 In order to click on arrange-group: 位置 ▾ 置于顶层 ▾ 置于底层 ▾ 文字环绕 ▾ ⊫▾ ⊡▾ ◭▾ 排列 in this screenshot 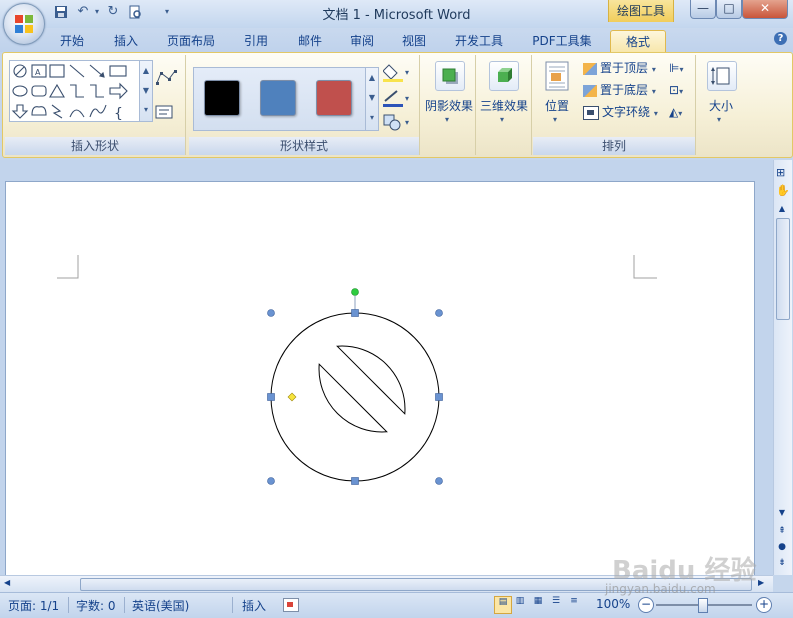, I will do `click(614, 105)`.